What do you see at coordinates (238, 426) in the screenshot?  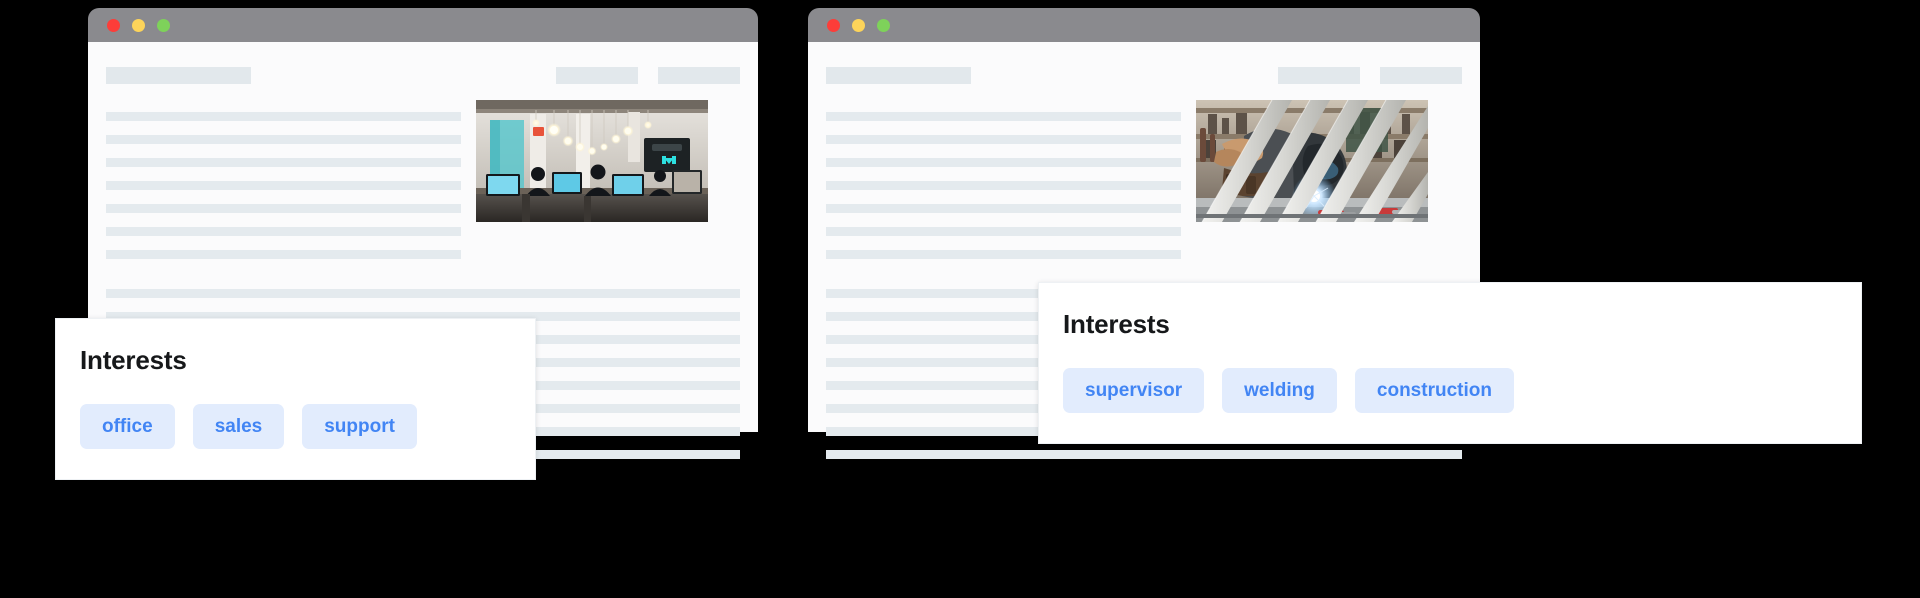 I see `tag-sales: sales` at bounding box center [238, 426].